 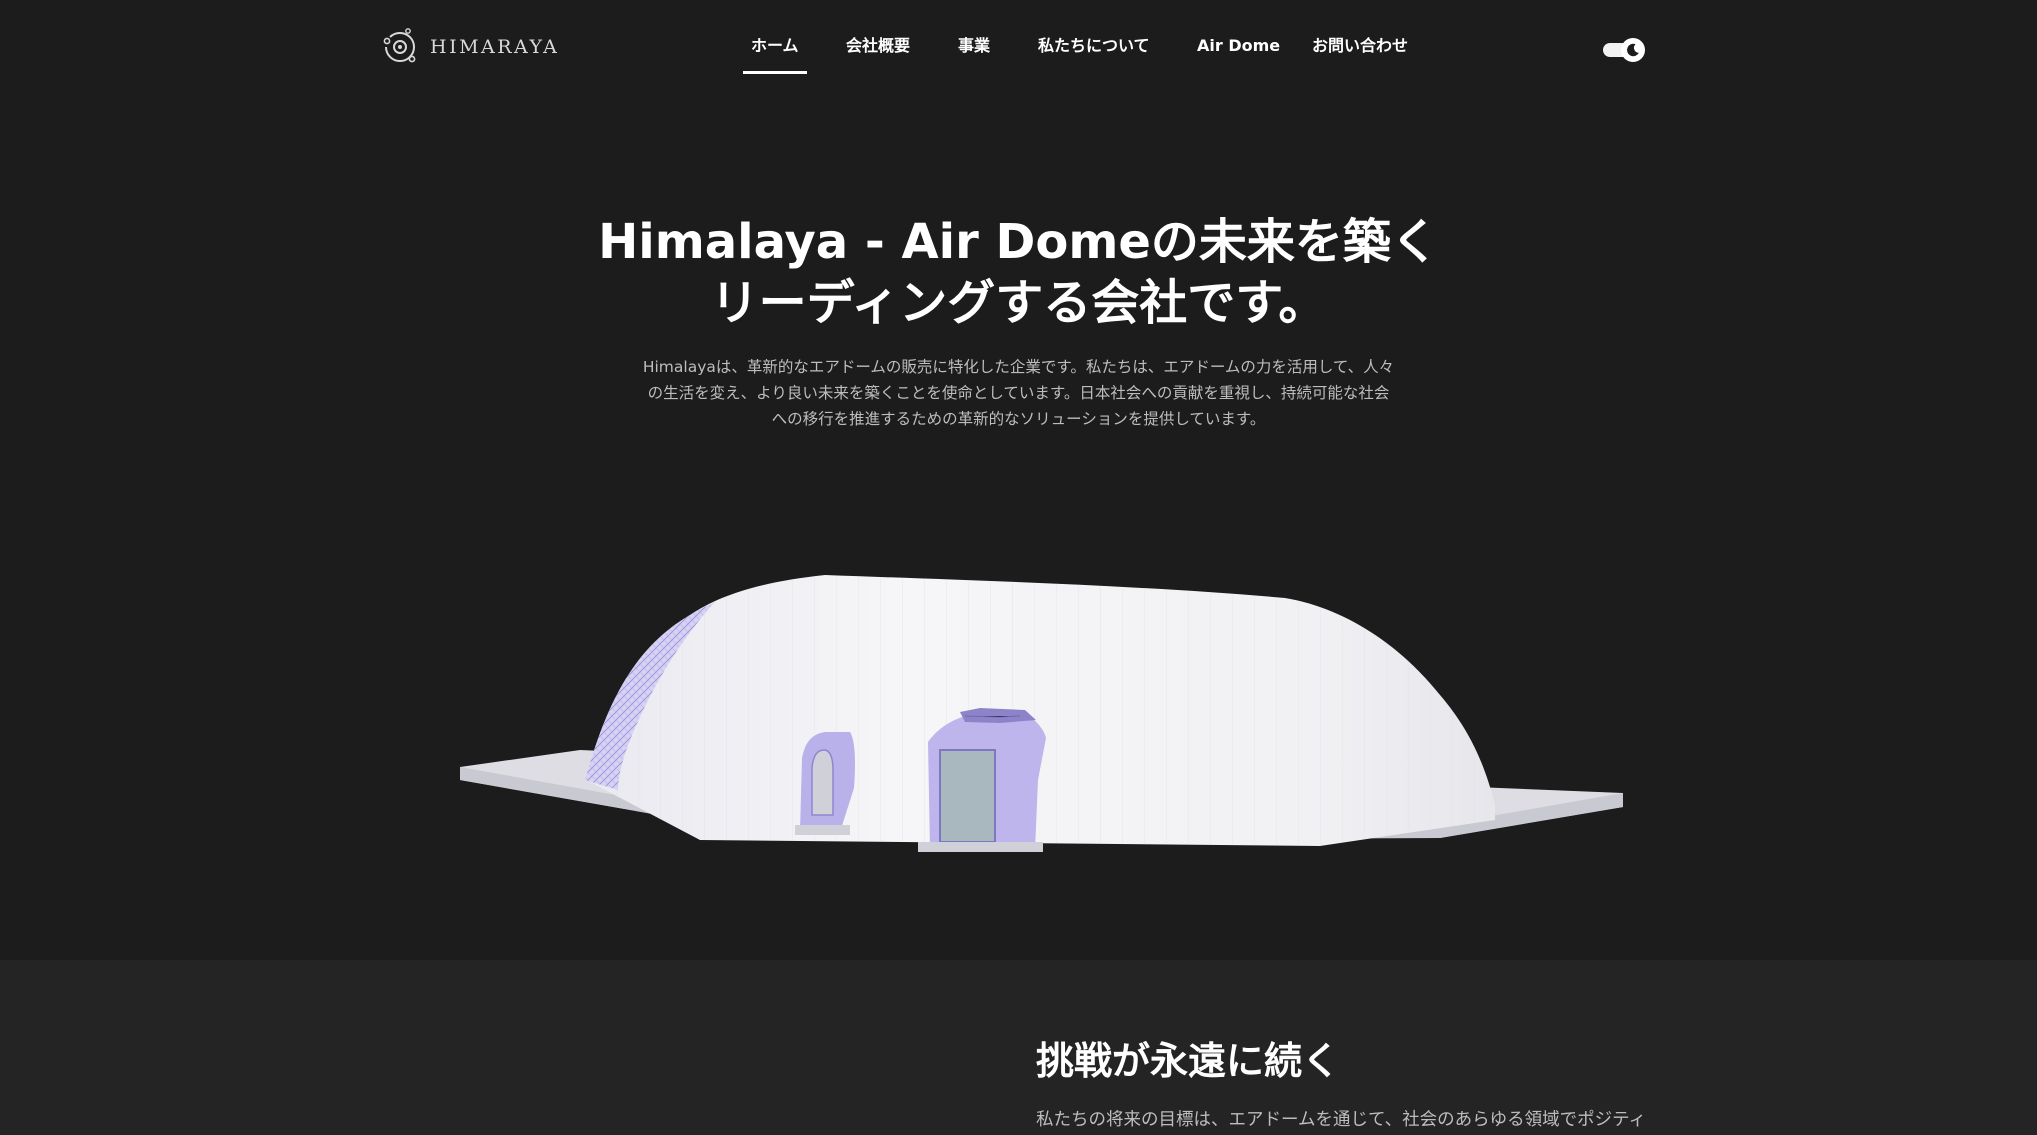 What do you see at coordinates (878, 46) in the screenshot?
I see `nav-item-company-overview: 会社概要` at bounding box center [878, 46].